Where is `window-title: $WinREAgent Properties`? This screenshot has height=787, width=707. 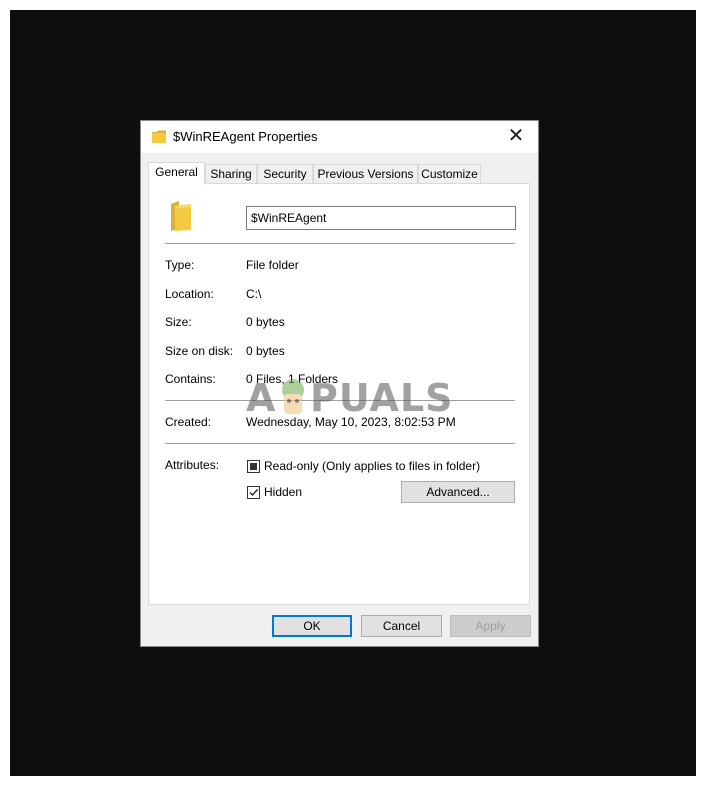 window-title: $WinREAgent Properties is located at coordinates (245, 136).